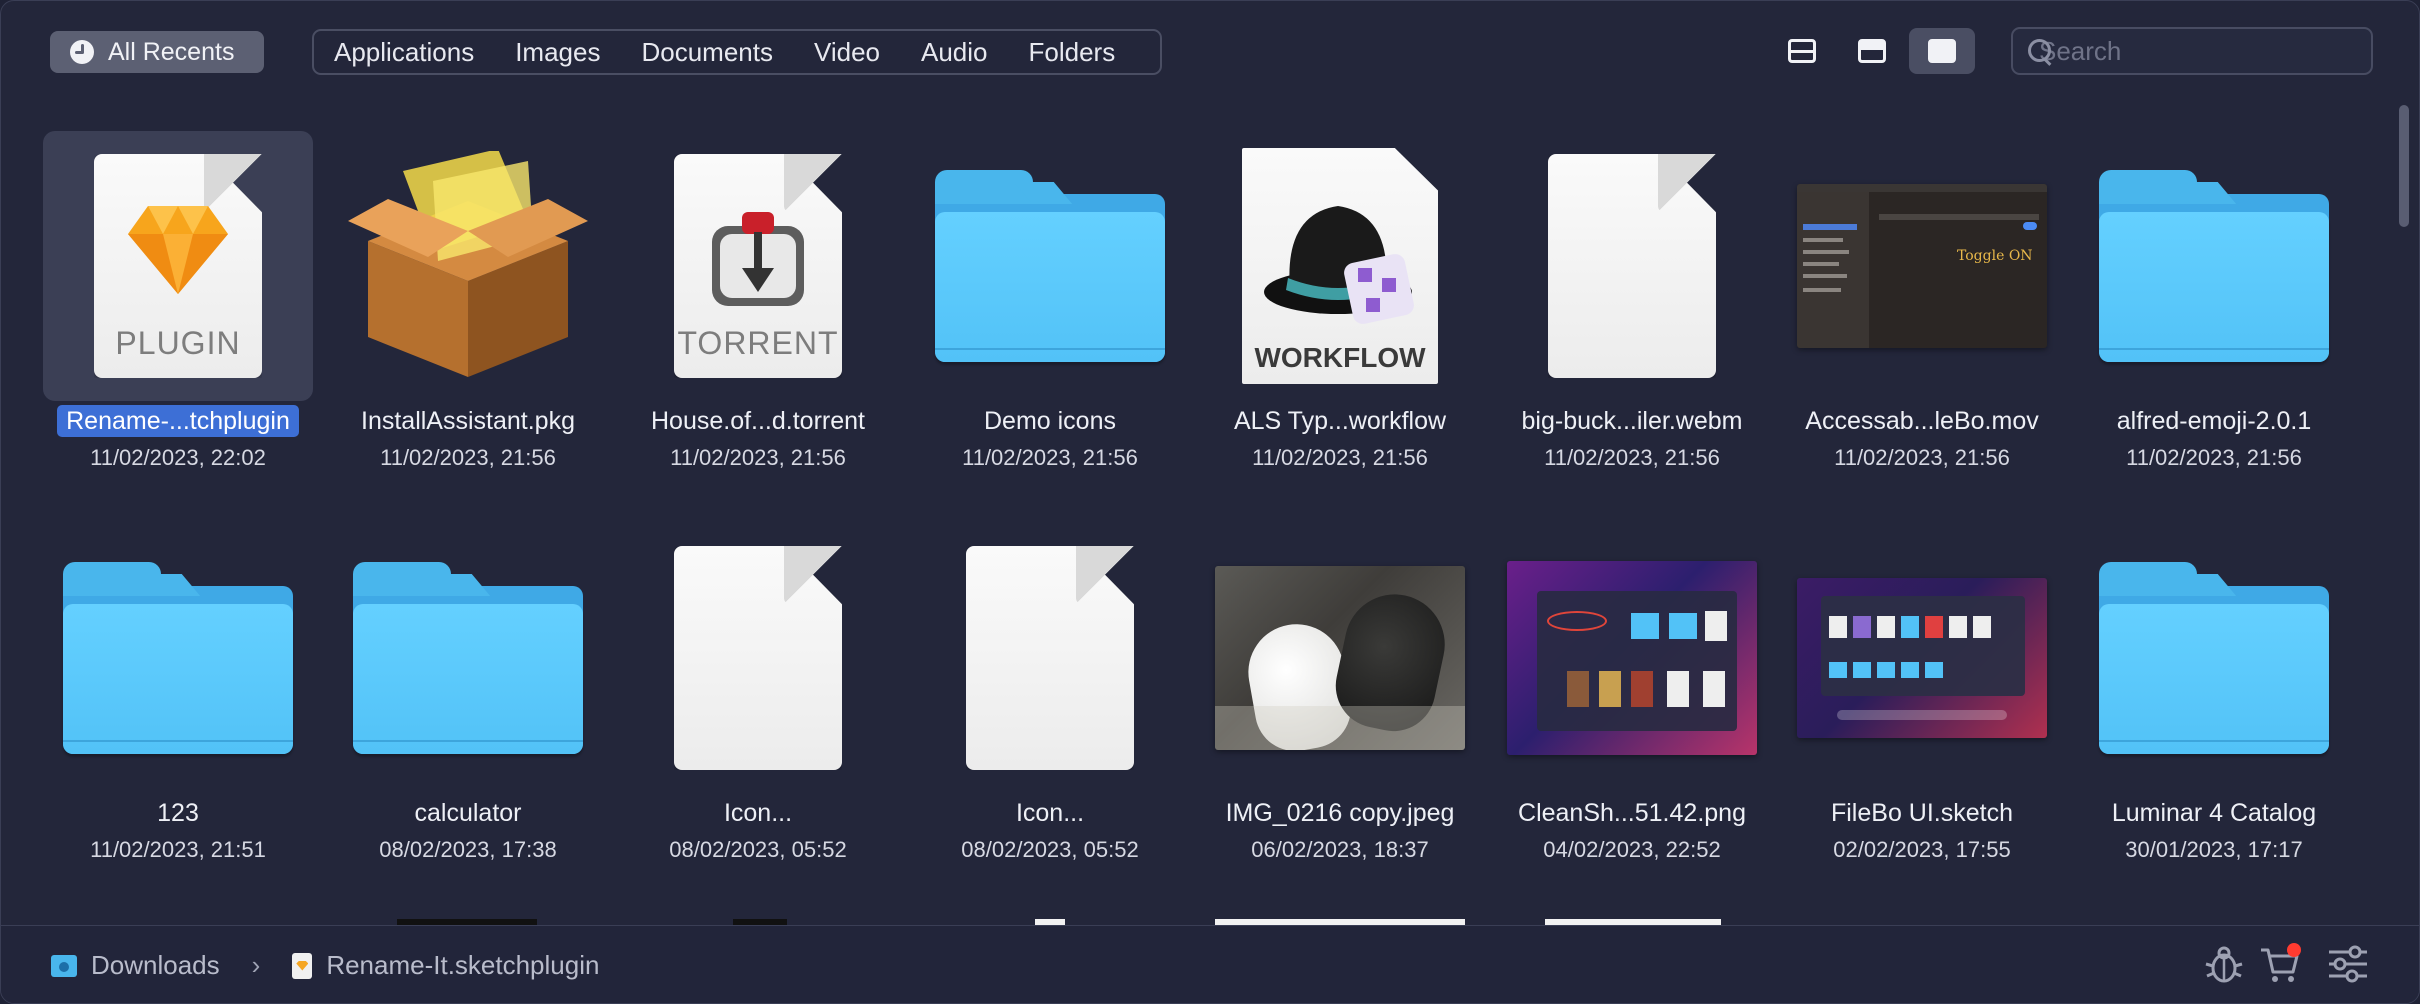  I want to click on icon-view-button, so click(1942, 51).